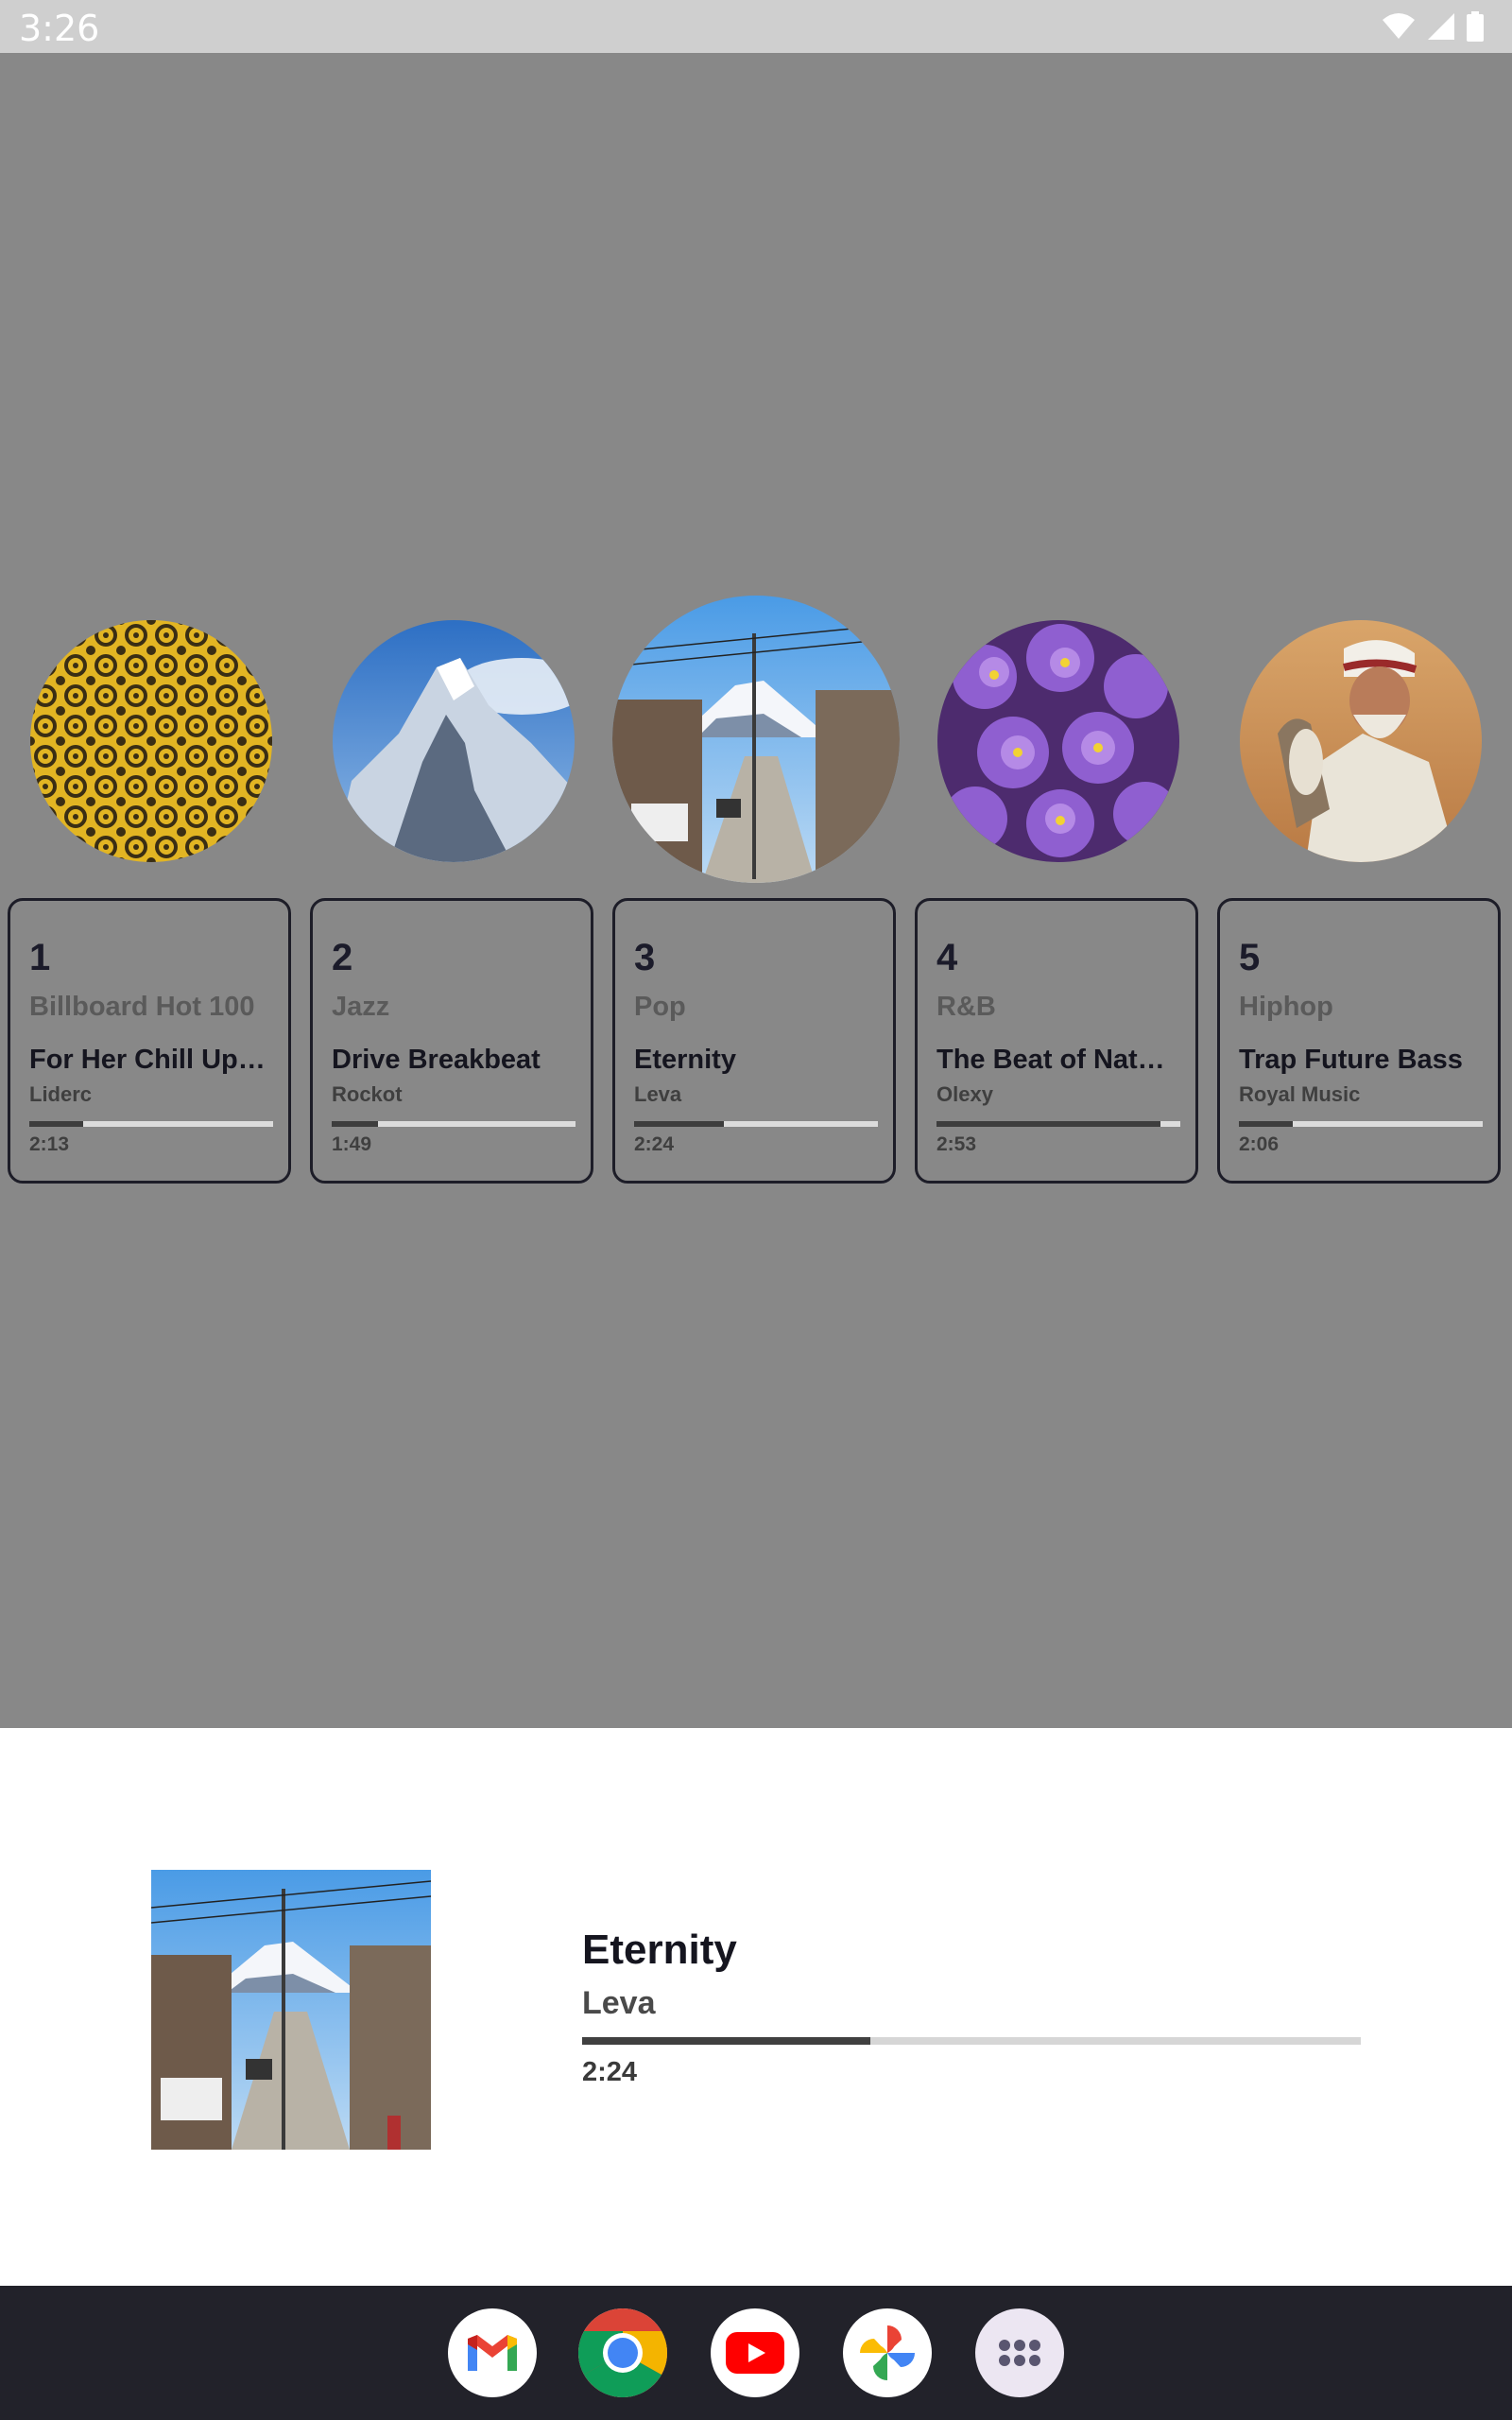 The height and width of the screenshot is (2420, 1512). Describe the element at coordinates (61, 1094) in the screenshot. I see `track-artist: Liderc` at that location.